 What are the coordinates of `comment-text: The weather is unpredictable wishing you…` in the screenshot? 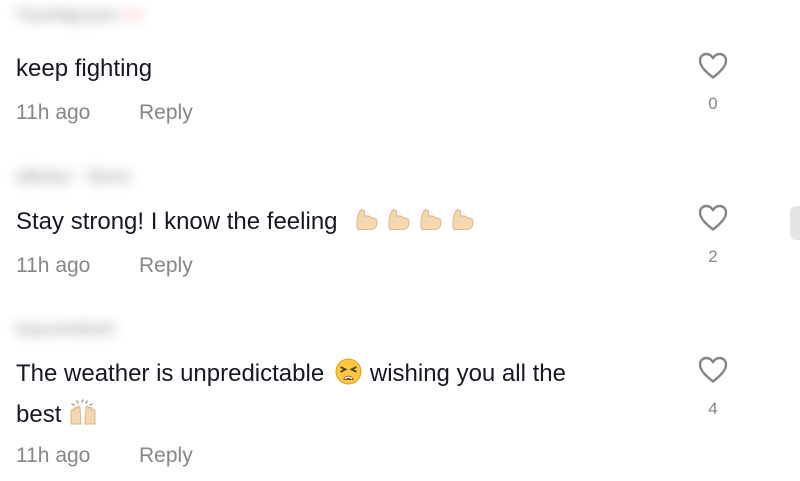 It's located at (341, 396).